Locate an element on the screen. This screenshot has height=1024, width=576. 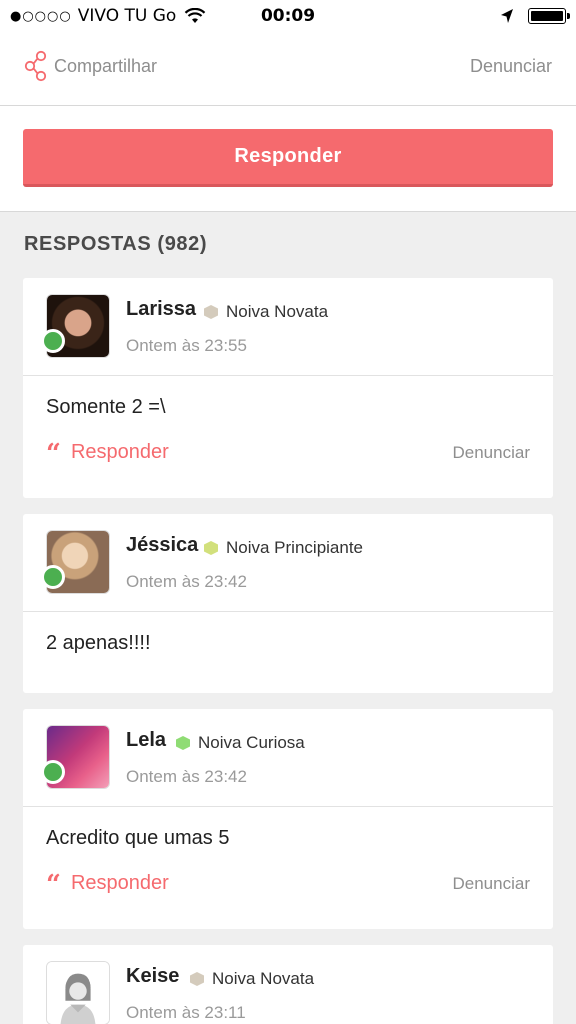
status-clock: 00:09 is located at coordinates (288, 16).